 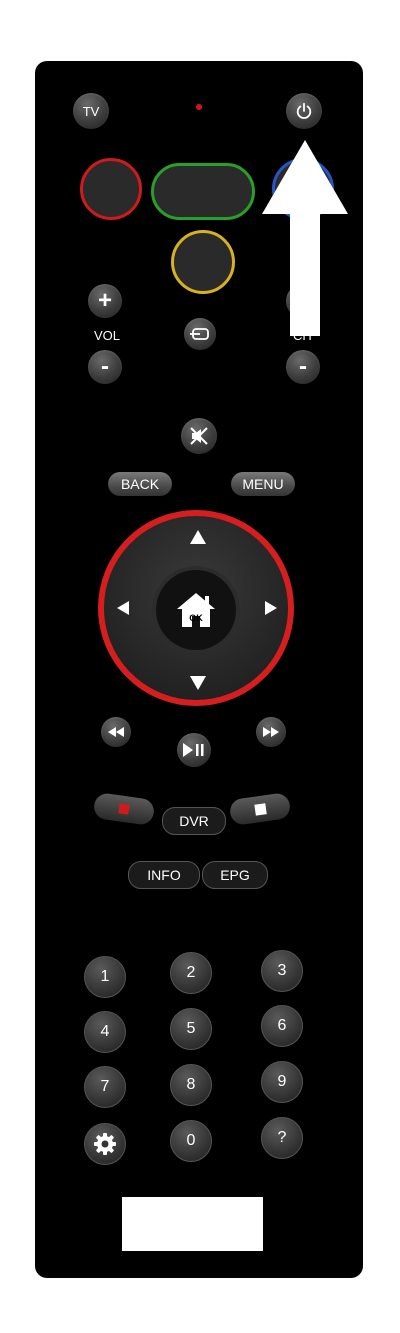 What do you see at coordinates (199, 107) in the screenshot?
I see `power-led` at bounding box center [199, 107].